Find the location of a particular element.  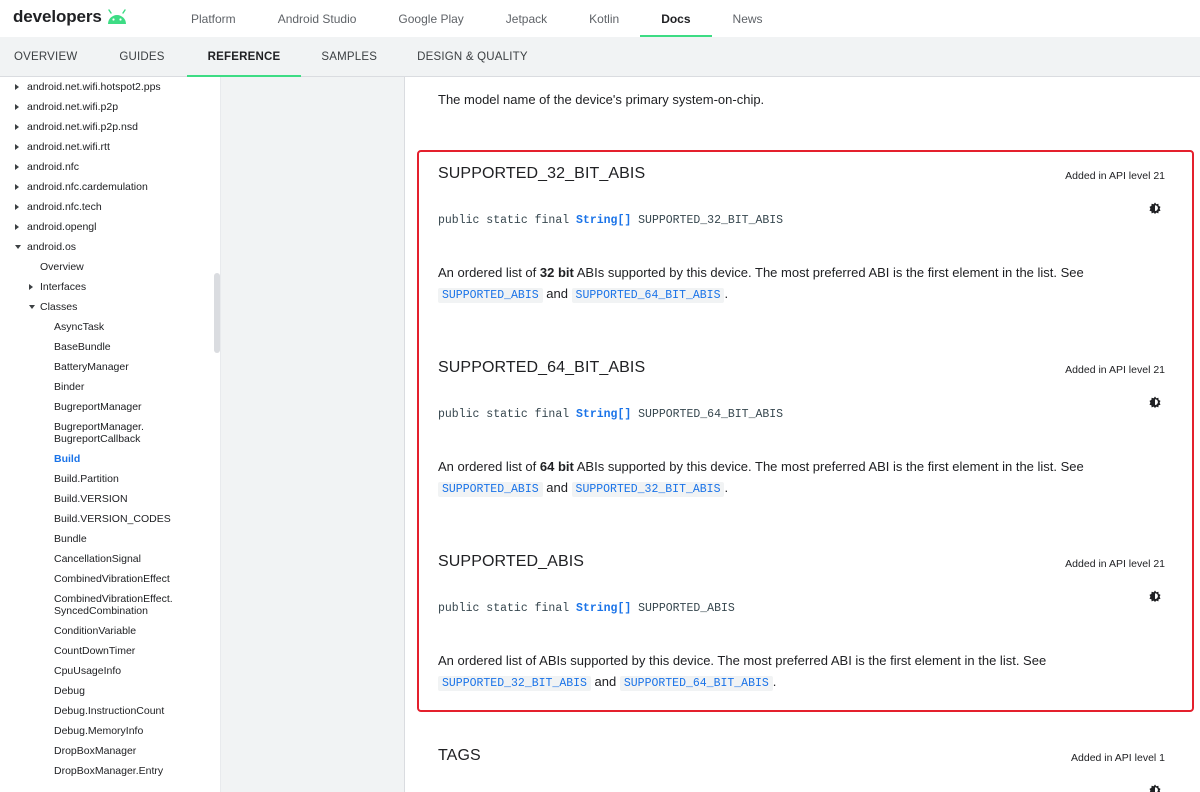

sidebar-item-label: android.opengl is located at coordinates (62, 227).